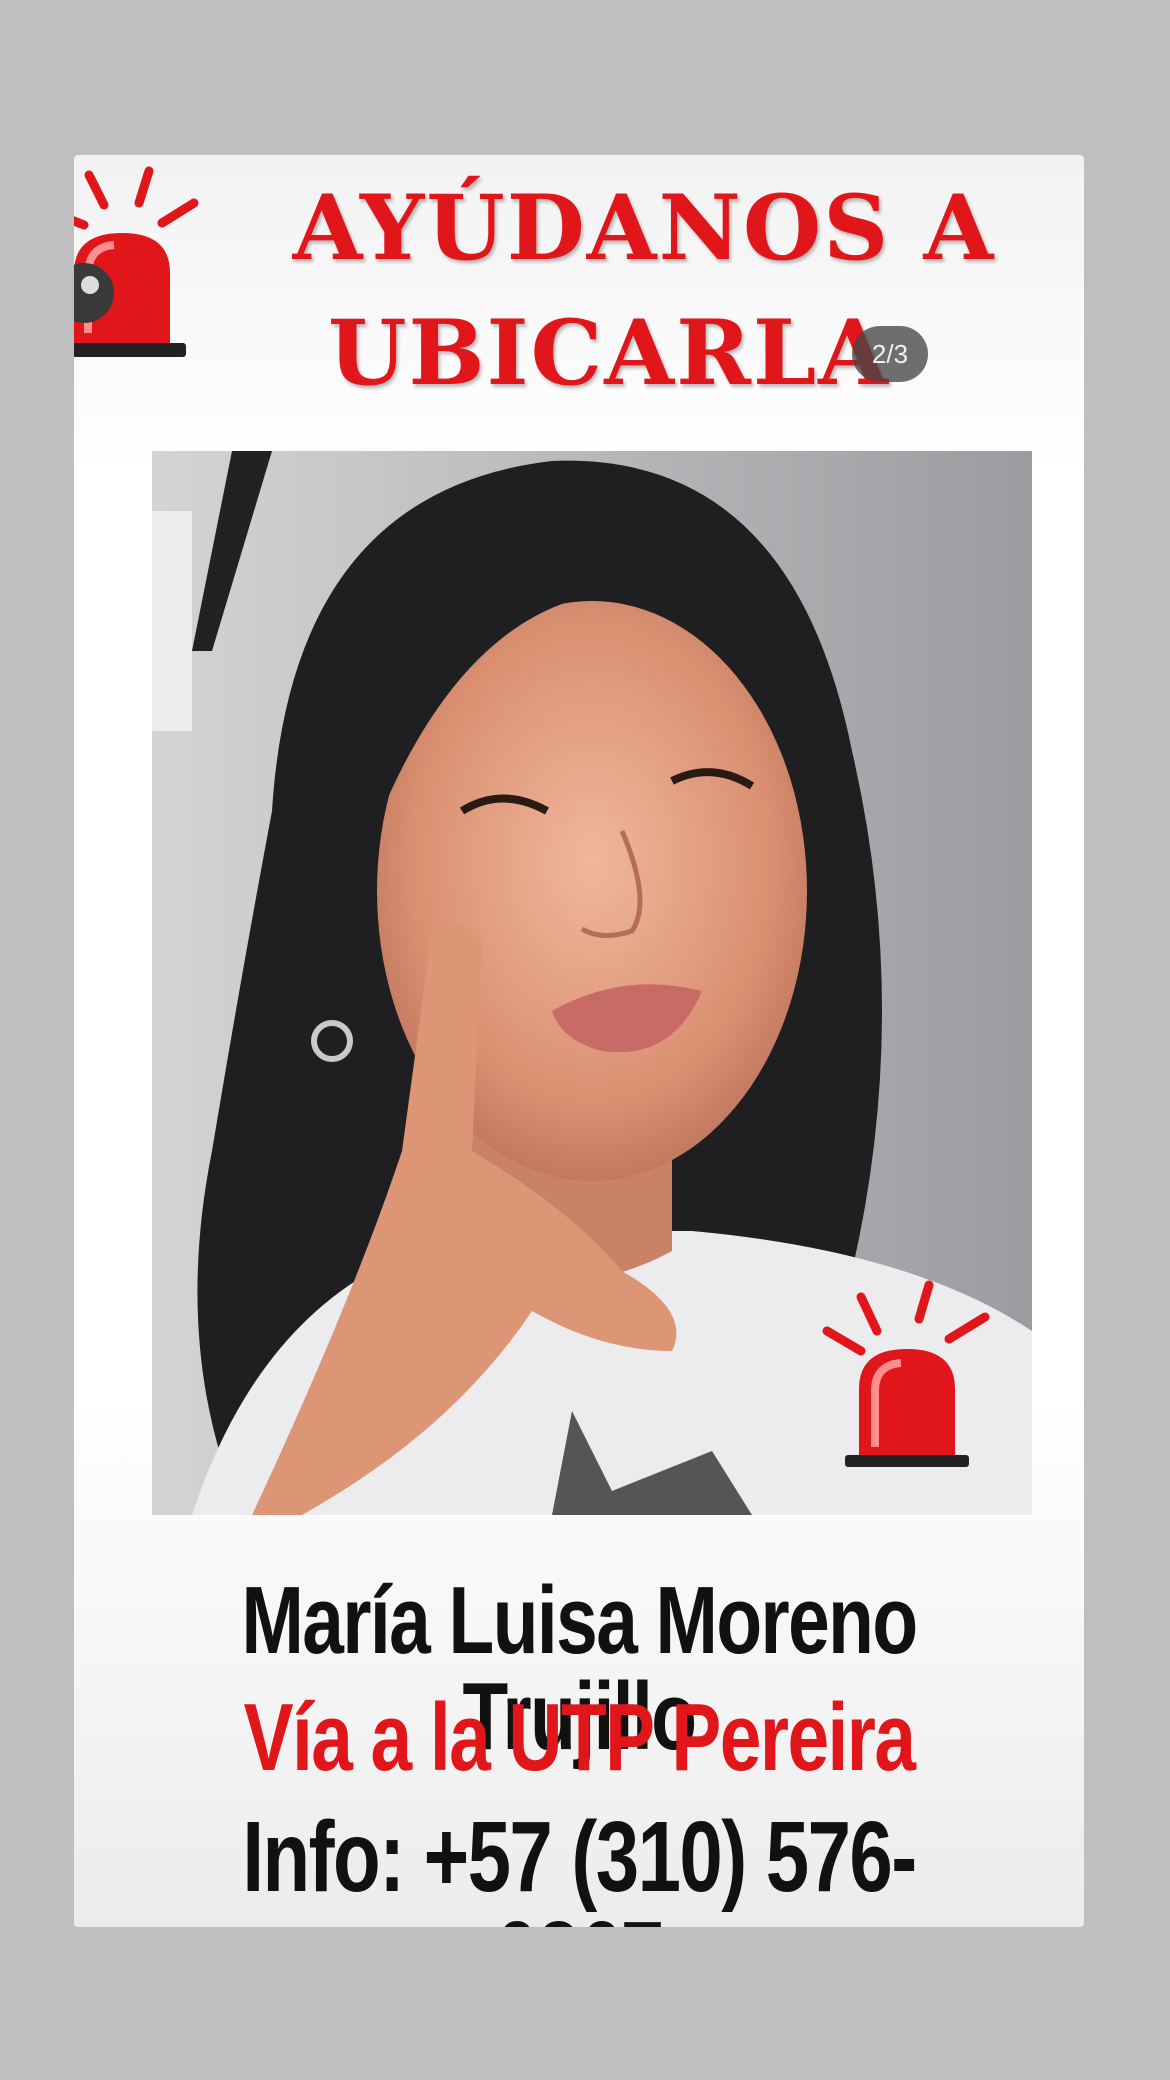 This screenshot has width=1170, height=2080. I want to click on contact-phone: Info: +57 (310) 576-0367, so click(579, 1864).